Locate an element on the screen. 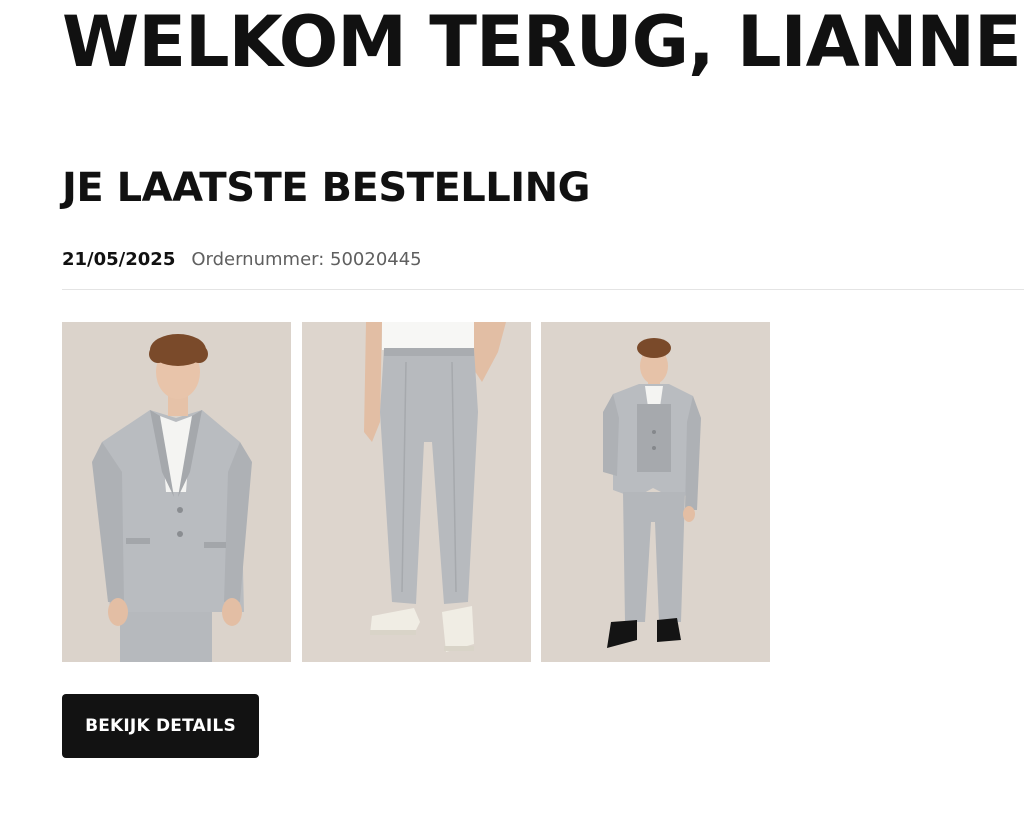 The height and width of the screenshot is (836, 1024). product-image-trousers is located at coordinates (416, 492).